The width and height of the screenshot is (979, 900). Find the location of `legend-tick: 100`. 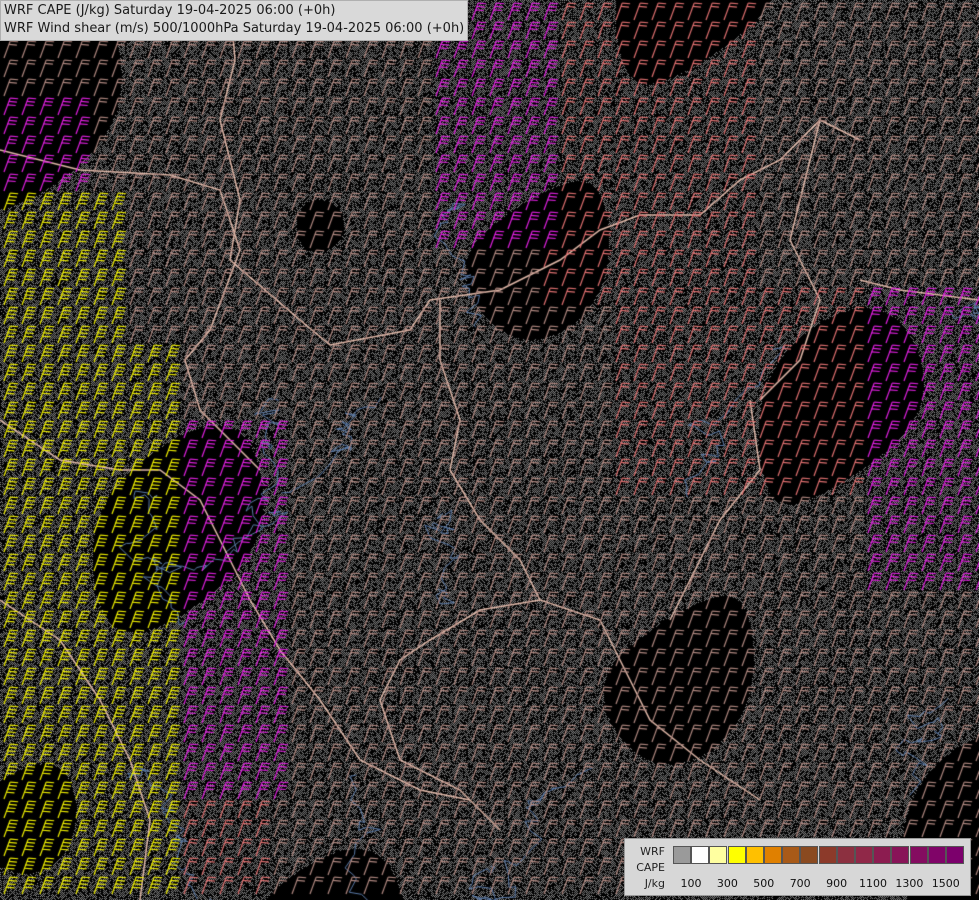

legend-tick: 100 is located at coordinates (691, 883).